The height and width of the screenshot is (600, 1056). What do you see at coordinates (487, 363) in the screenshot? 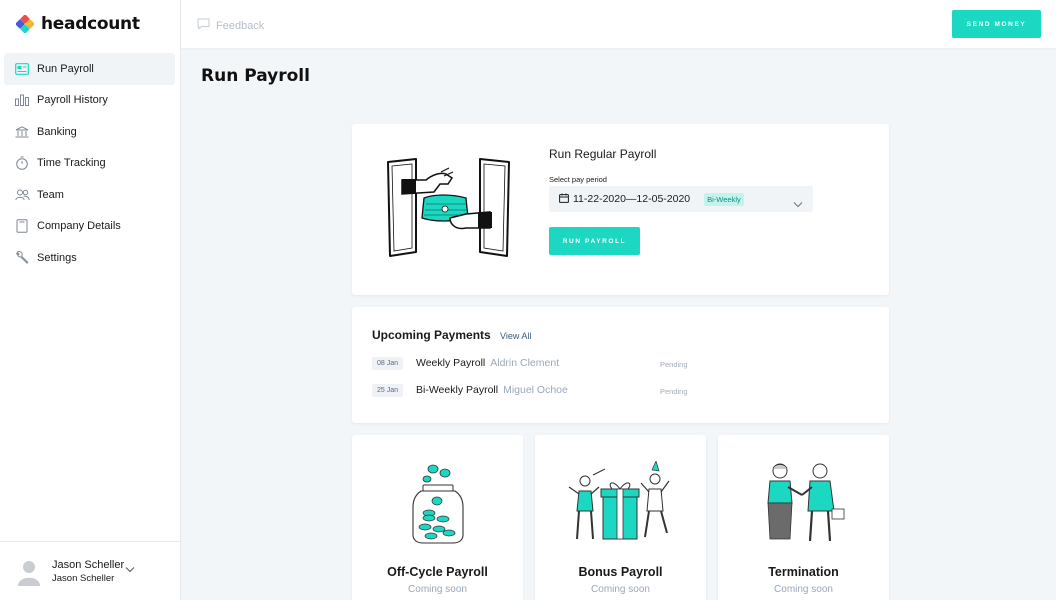
I see `payment-type-wrap: Weekly Payroll Aldrin Clement` at bounding box center [487, 363].